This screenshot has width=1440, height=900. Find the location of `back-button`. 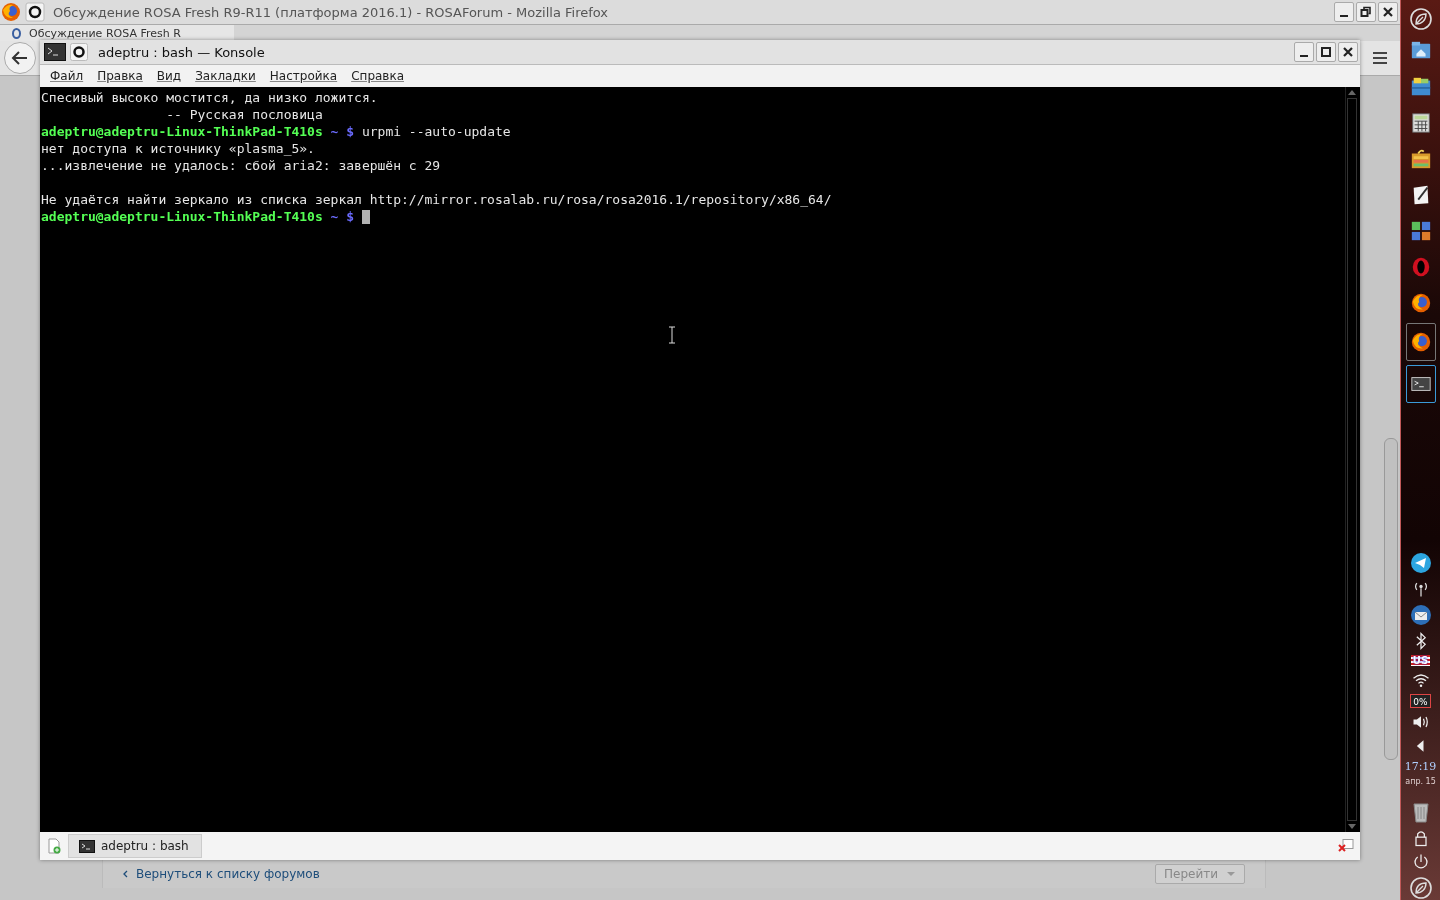

back-button is located at coordinates (20, 58).